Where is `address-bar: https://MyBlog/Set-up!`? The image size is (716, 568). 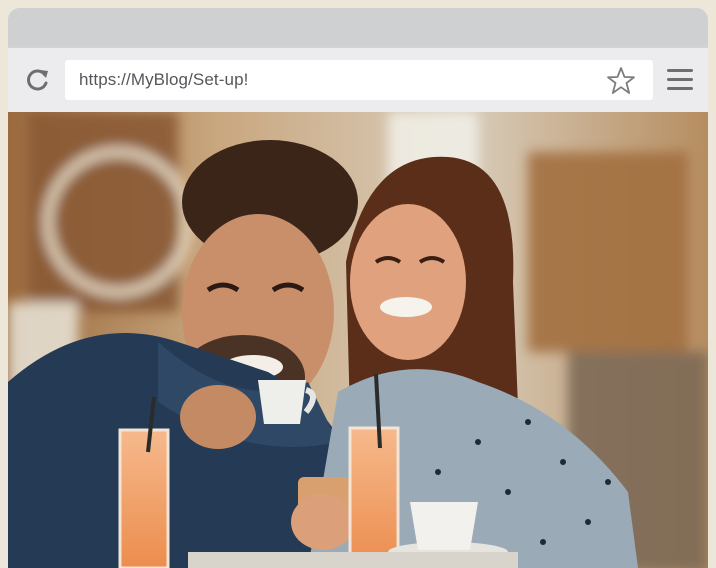
address-bar: https://MyBlog/Set-up! is located at coordinates (359, 80).